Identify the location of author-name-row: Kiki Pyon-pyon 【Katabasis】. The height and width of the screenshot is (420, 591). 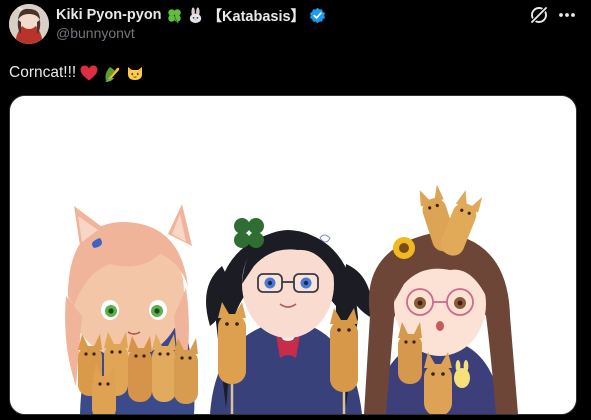
(191, 15).